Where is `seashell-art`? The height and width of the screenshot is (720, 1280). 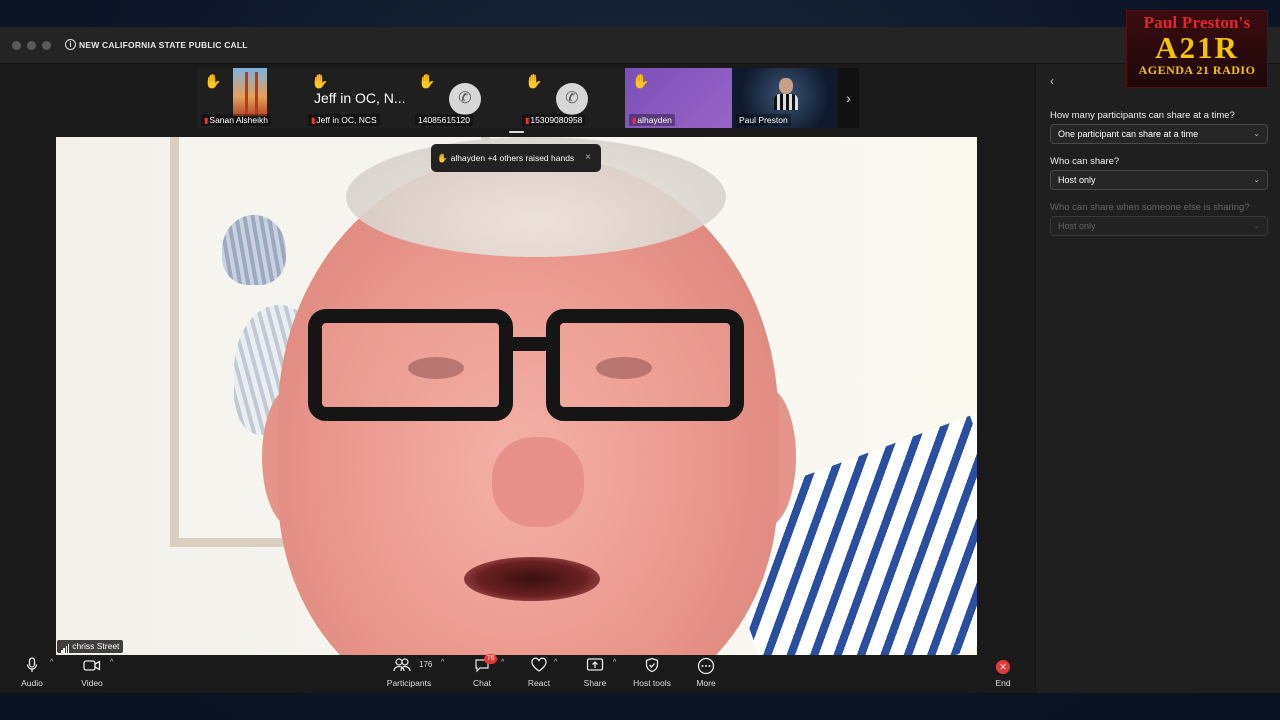 seashell-art is located at coordinates (254, 250).